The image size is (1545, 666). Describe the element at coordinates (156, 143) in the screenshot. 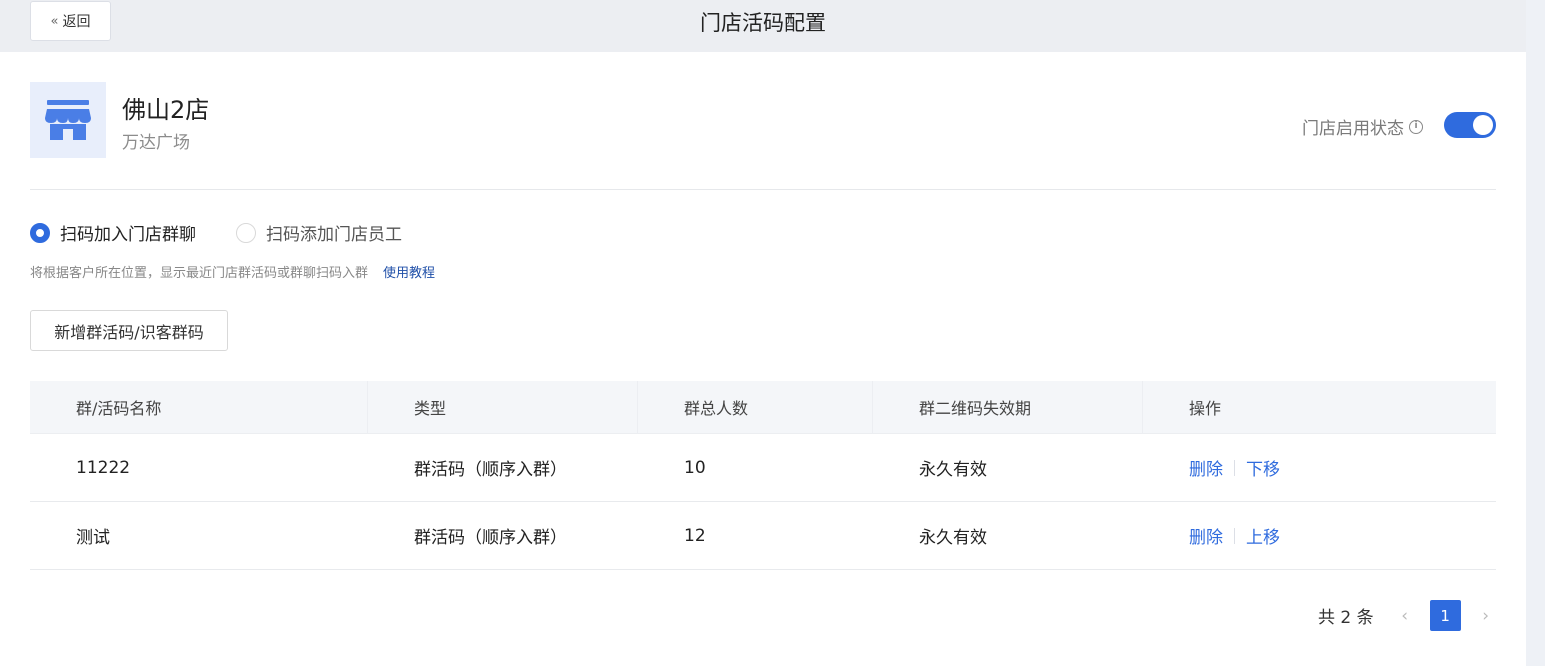

I see `store-location: 万达广场` at that location.